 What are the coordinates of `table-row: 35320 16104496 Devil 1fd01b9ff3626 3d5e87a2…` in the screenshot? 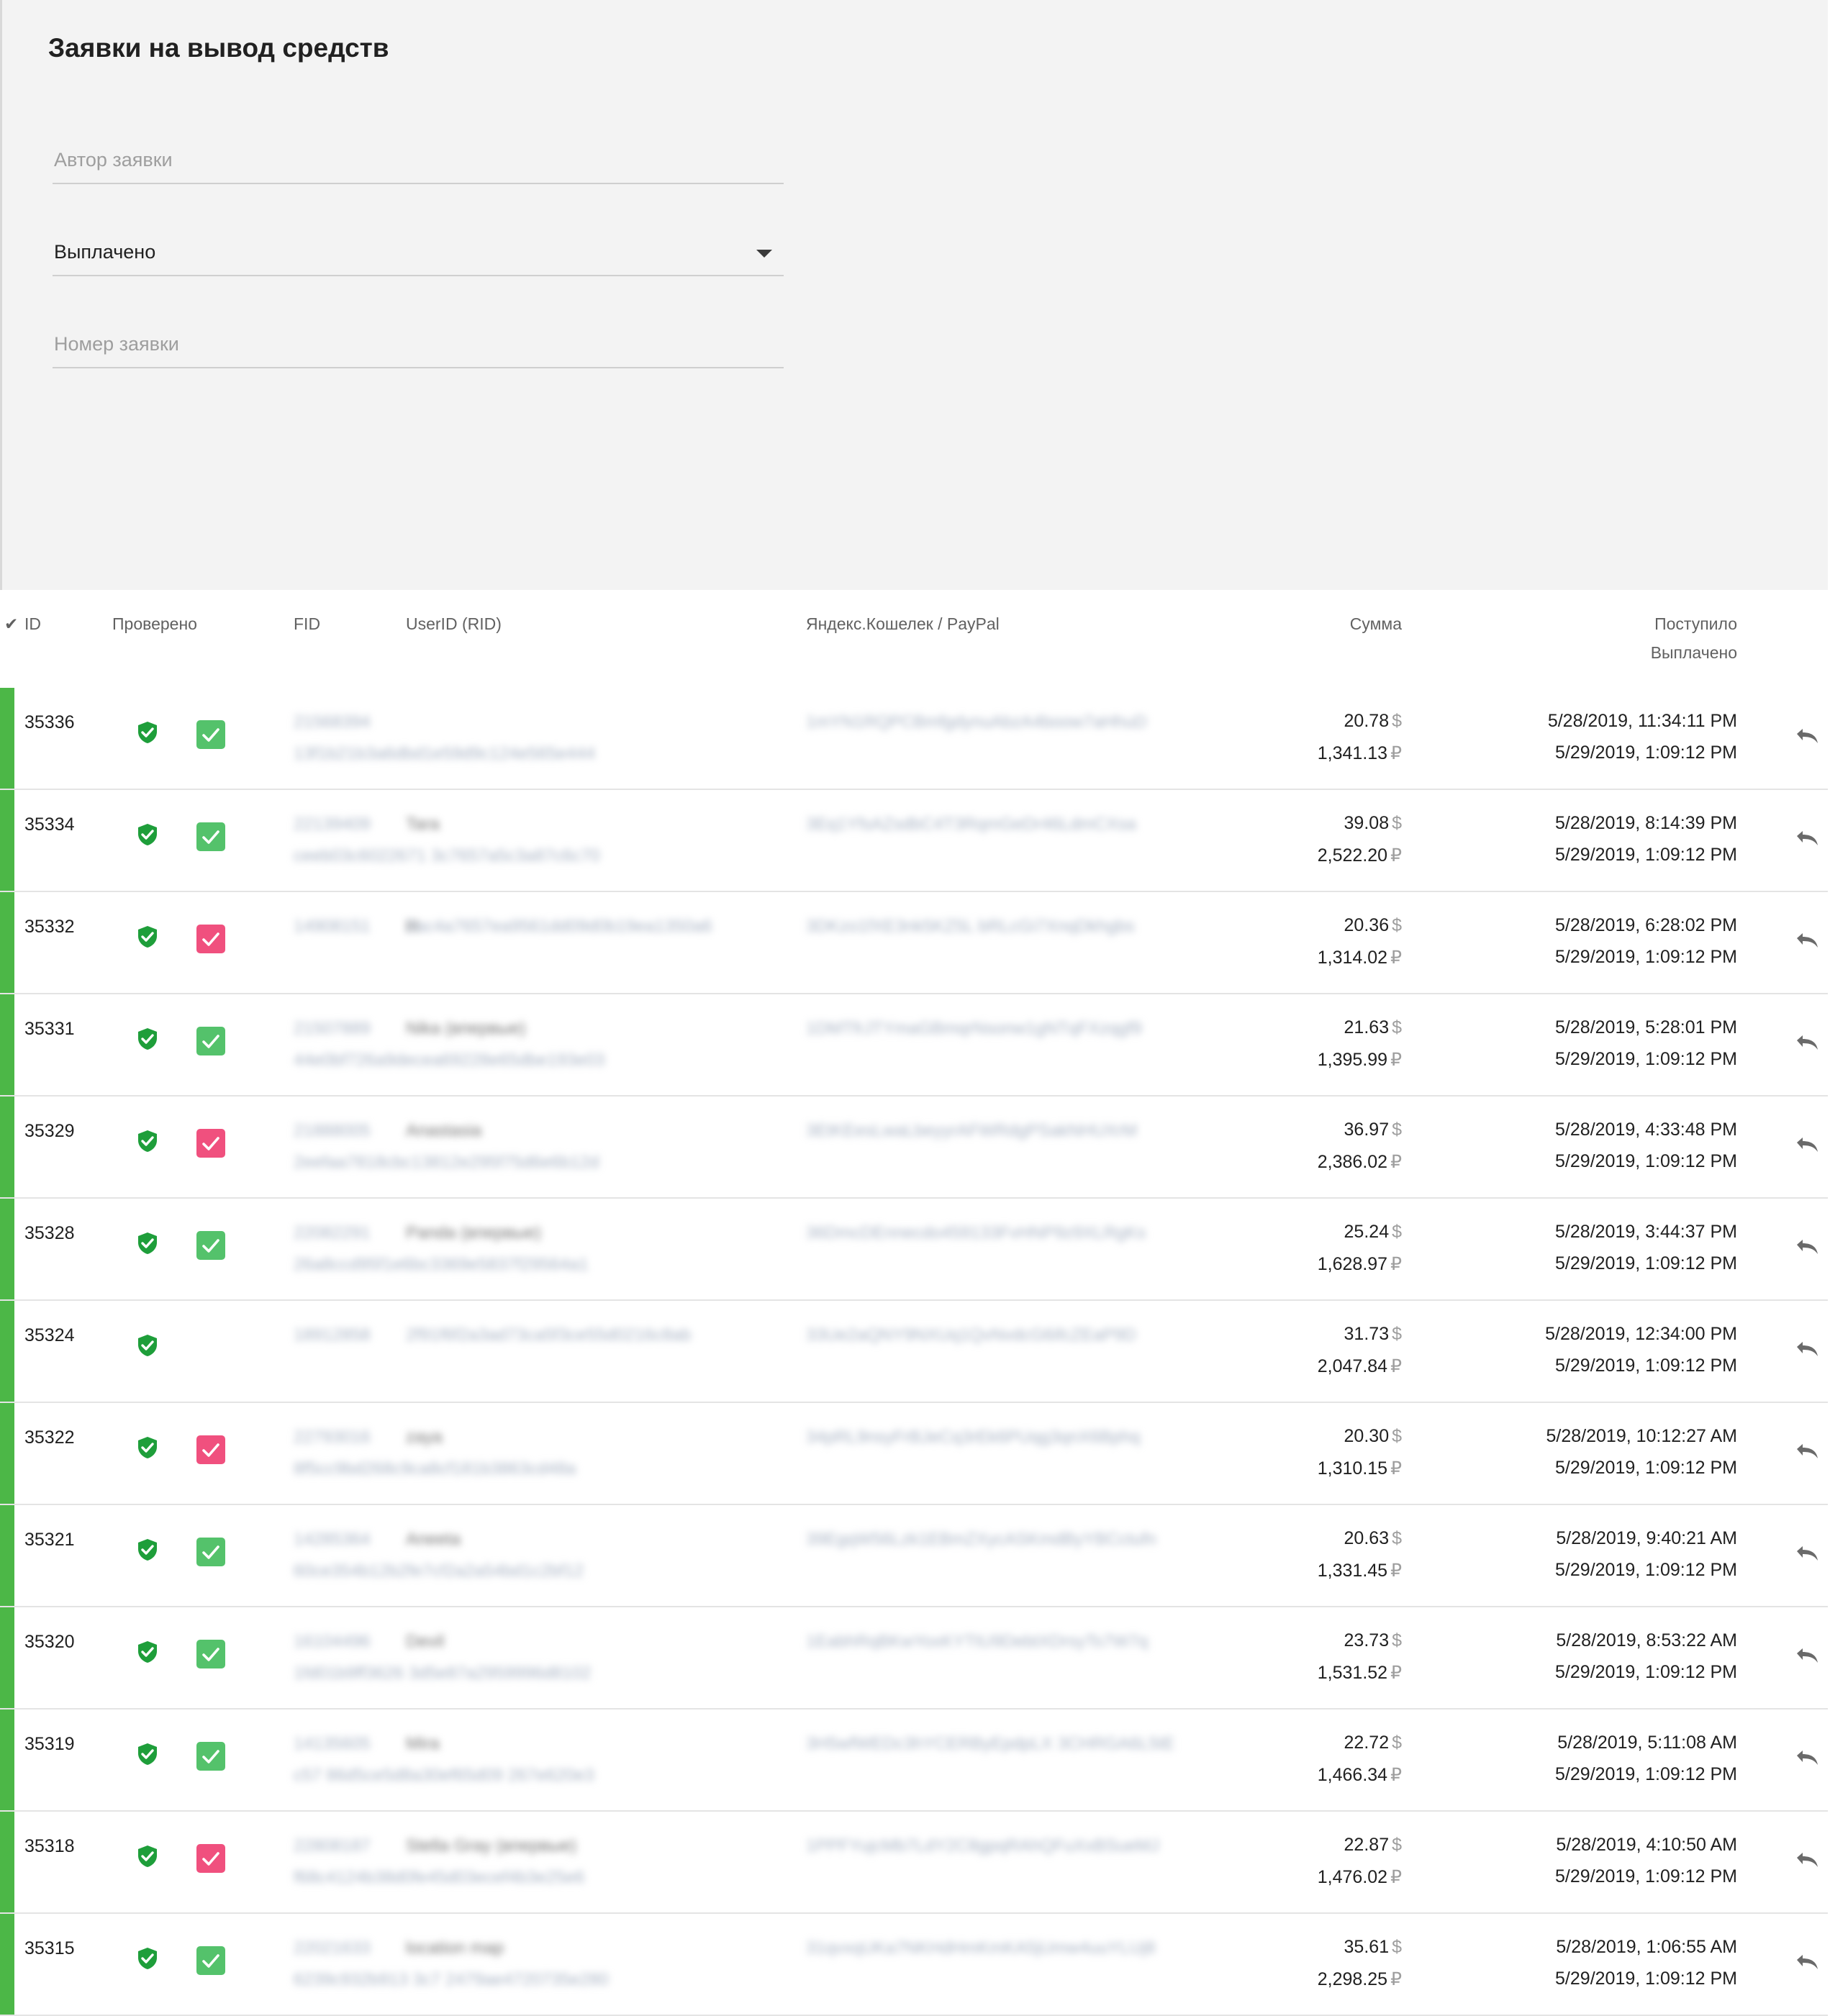 It's located at (914, 1658).